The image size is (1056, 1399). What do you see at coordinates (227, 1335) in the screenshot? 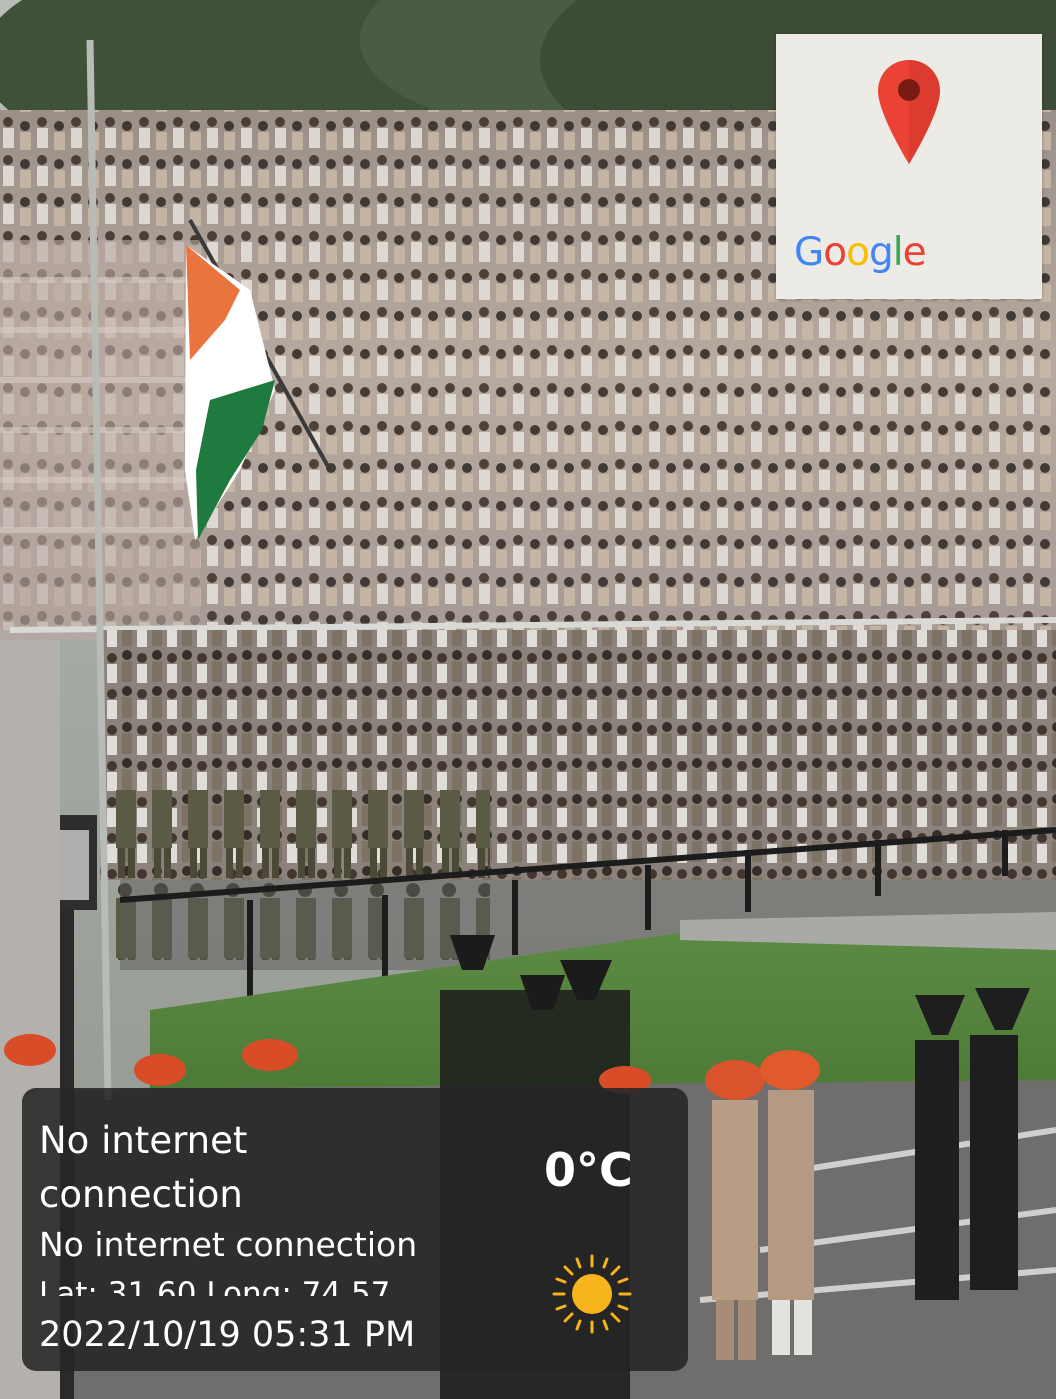
I see `timestamp: 2022/10/19 05:31 PM` at bounding box center [227, 1335].